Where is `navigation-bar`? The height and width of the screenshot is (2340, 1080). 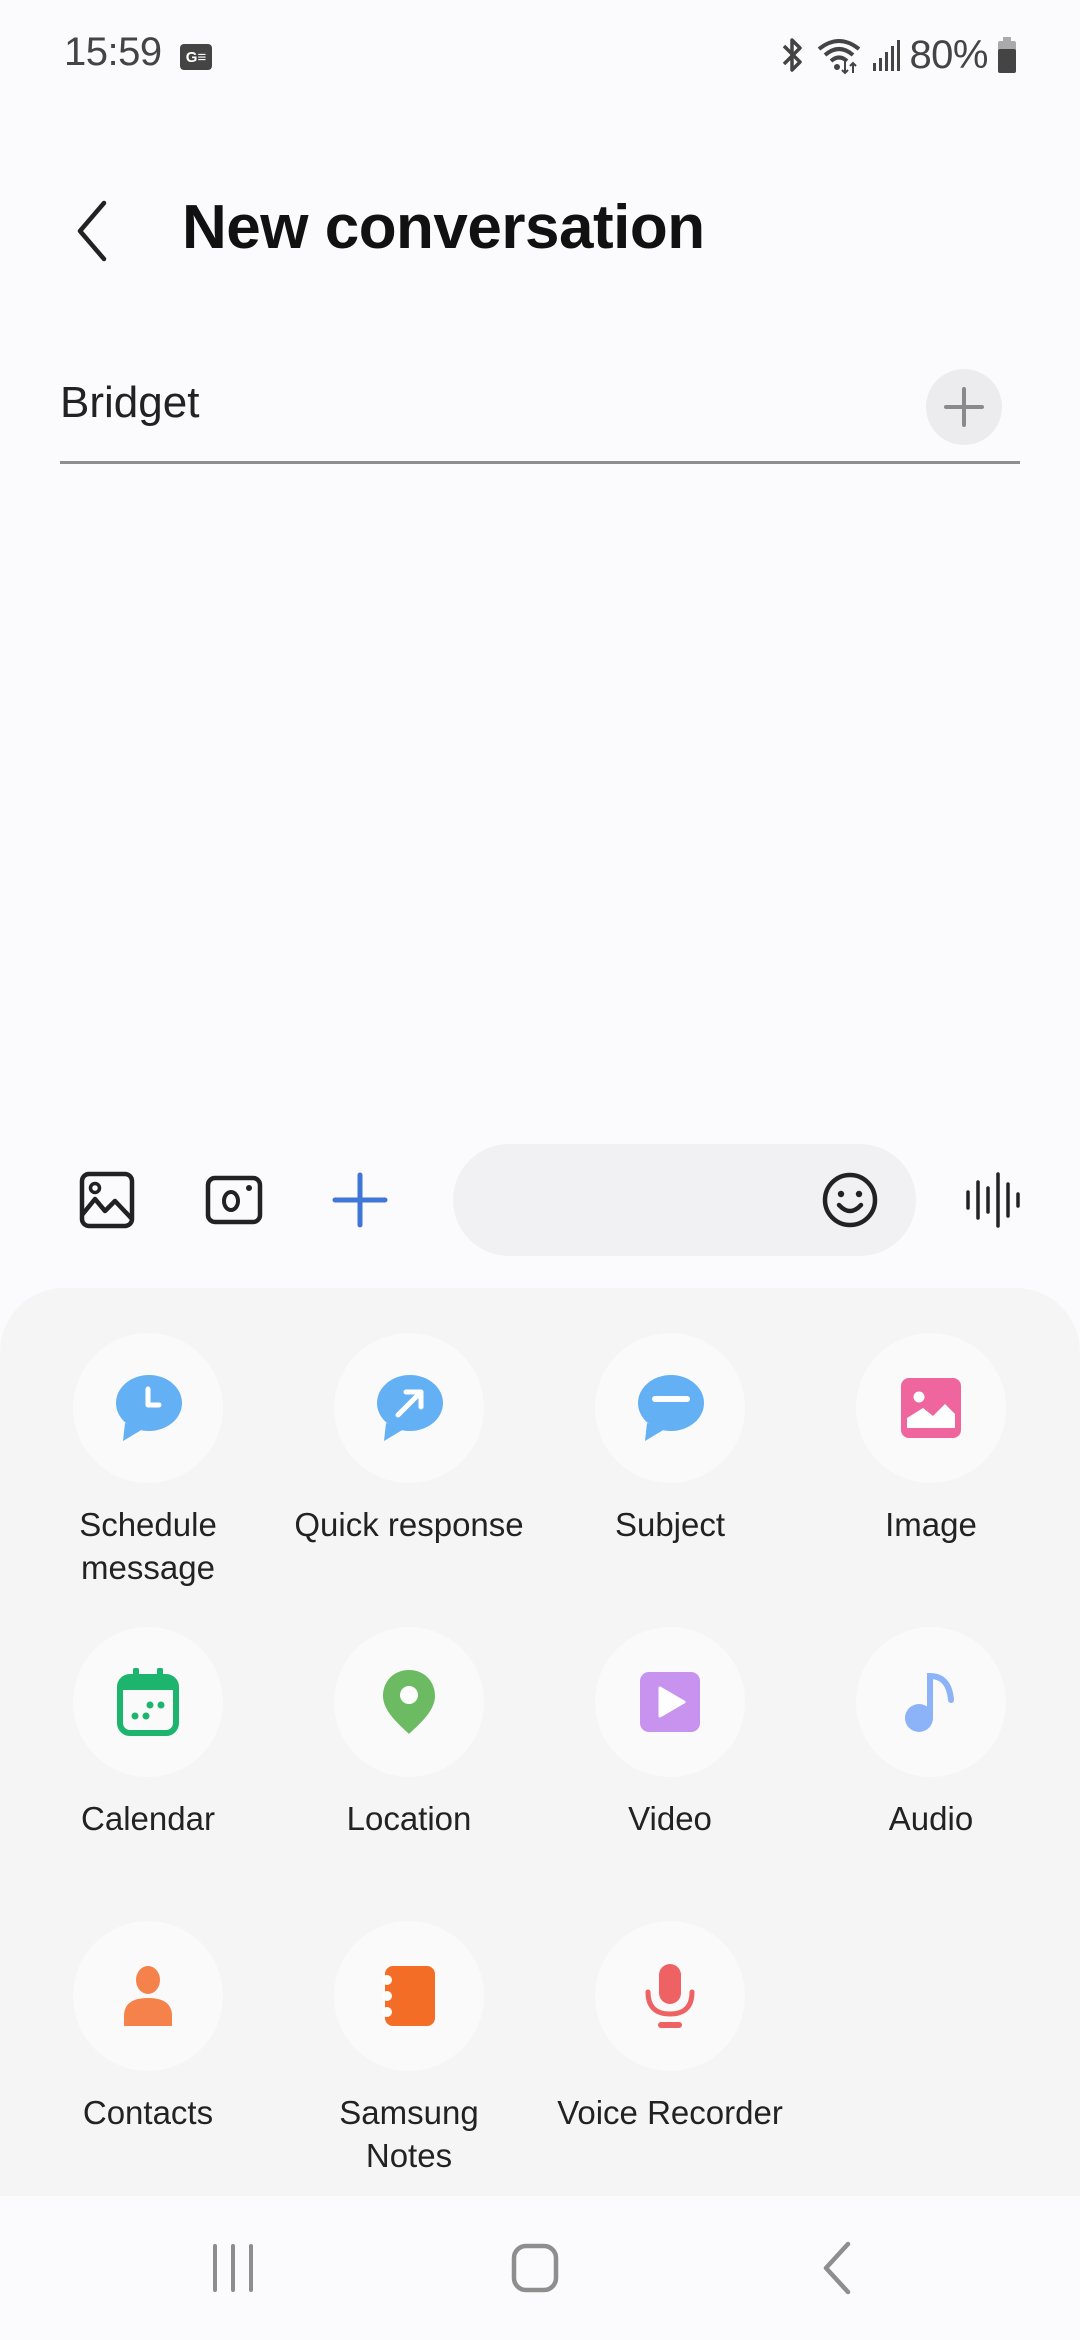
navigation-bar is located at coordinates (540, 2268).